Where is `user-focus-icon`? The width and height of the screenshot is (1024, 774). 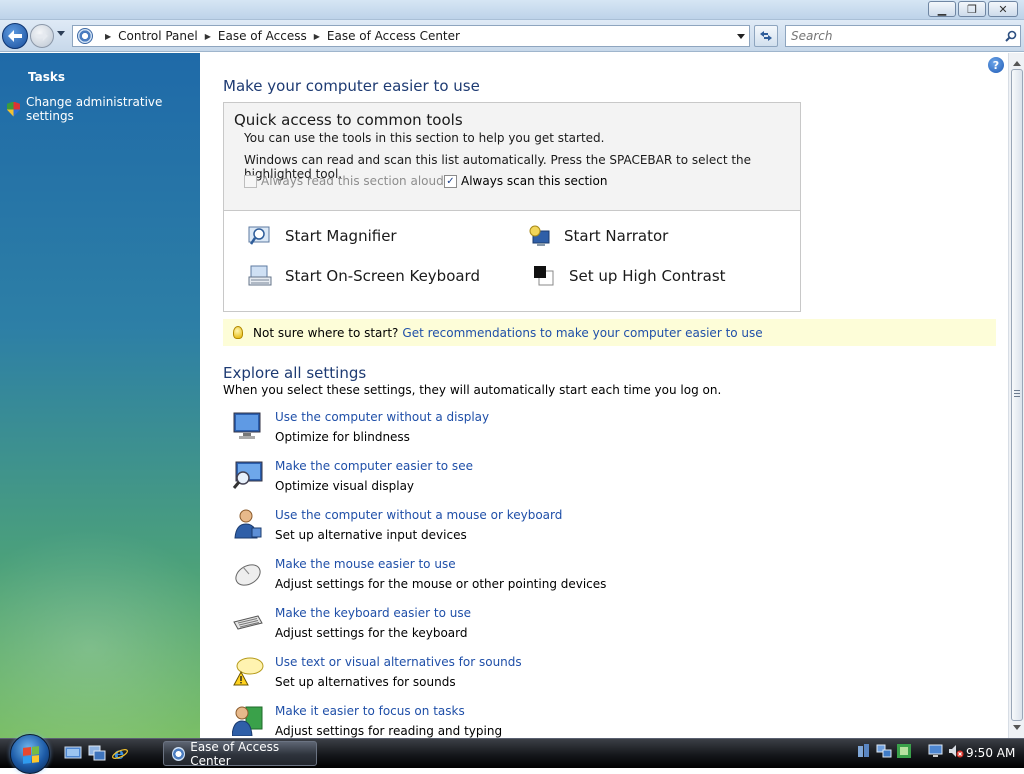 user-focus-icon is located at coordinates (247, 721).